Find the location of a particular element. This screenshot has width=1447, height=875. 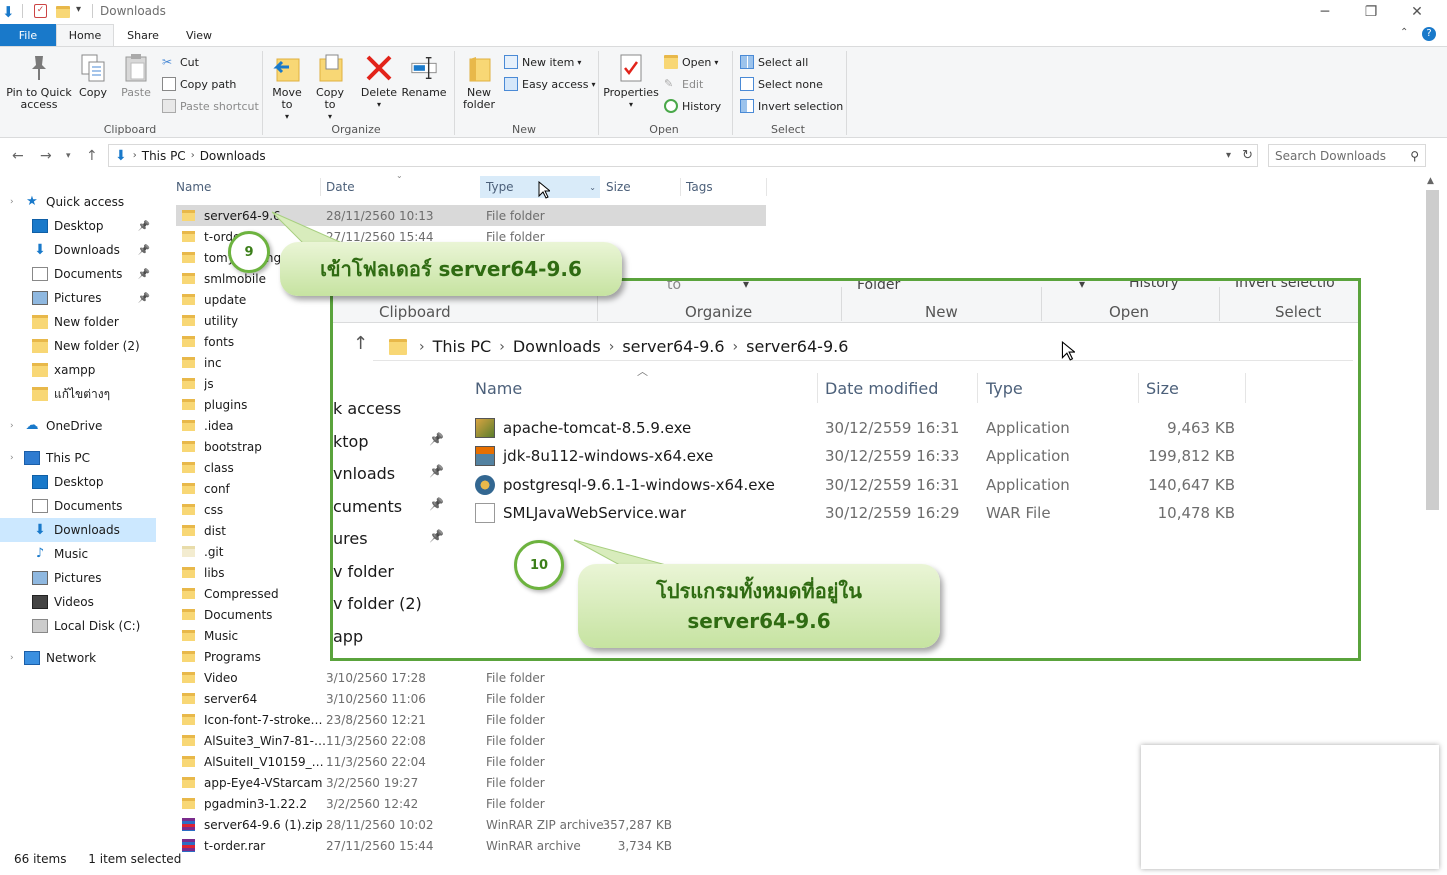

new-folder-label: New folder is located at coordinates (479, 98).